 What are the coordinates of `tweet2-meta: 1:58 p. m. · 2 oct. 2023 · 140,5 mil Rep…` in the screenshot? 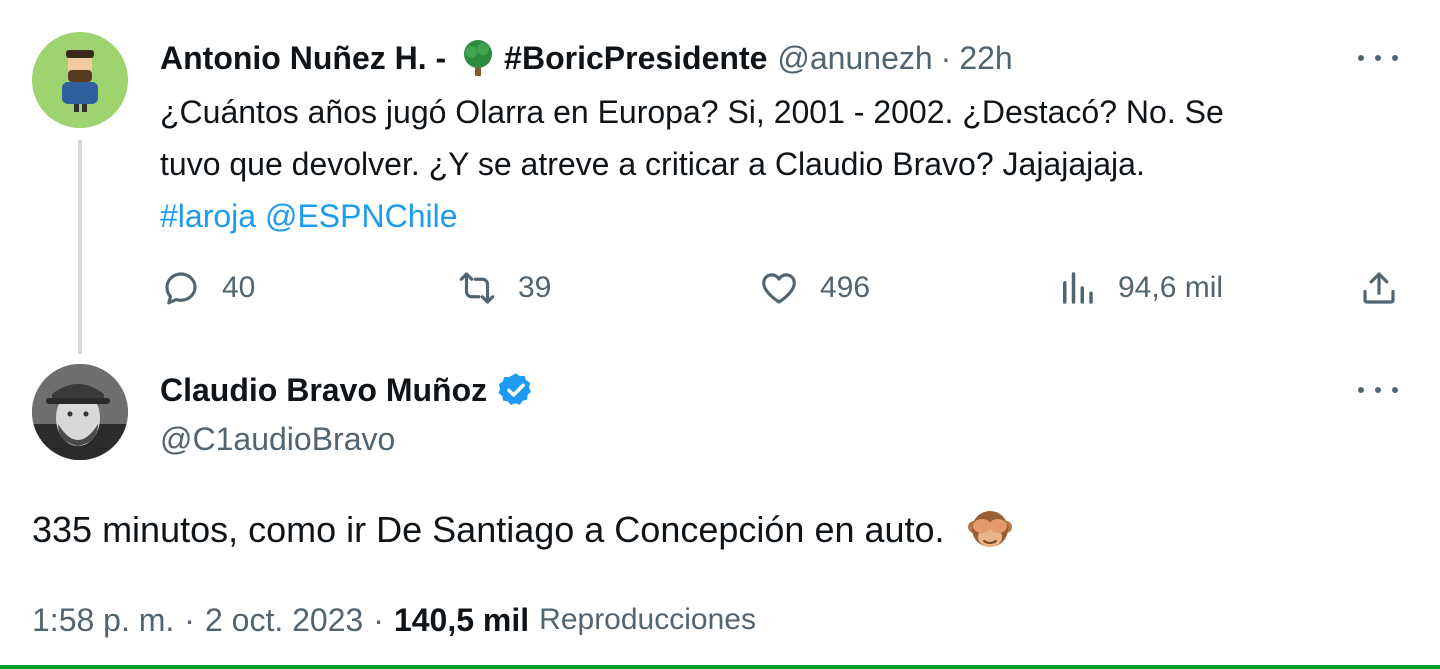 It's located at (394, 620).